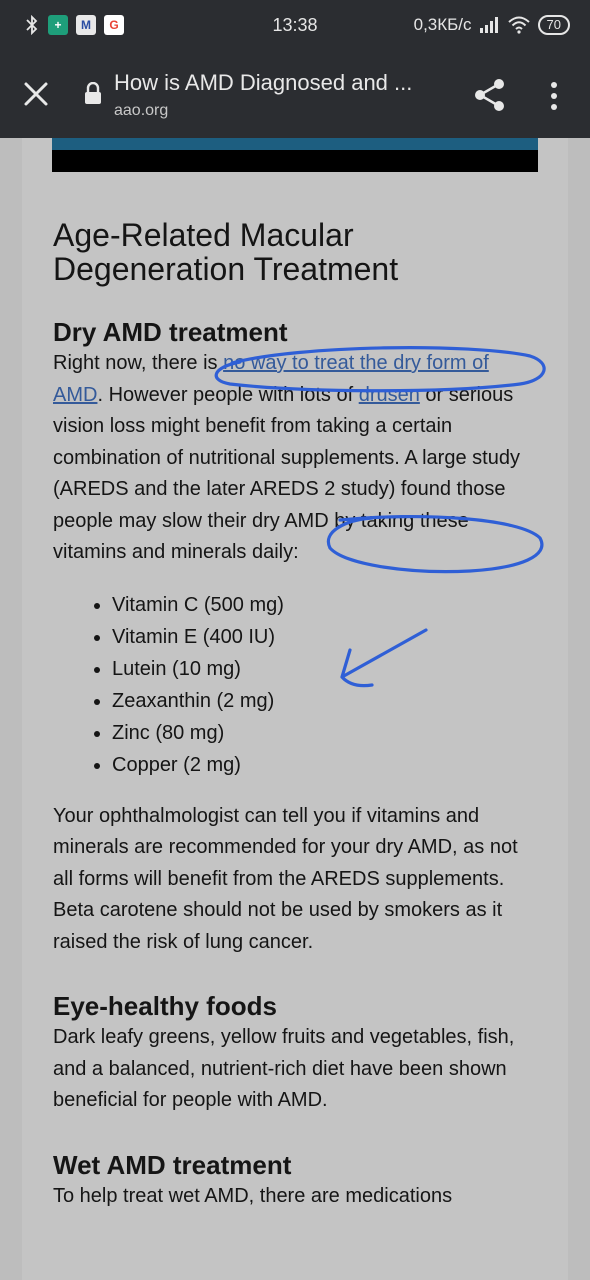 The image size is (590, 1280). Describe the element at coordinates (384, 658) in the screenshot. I see `annotation-arrow` at that location.